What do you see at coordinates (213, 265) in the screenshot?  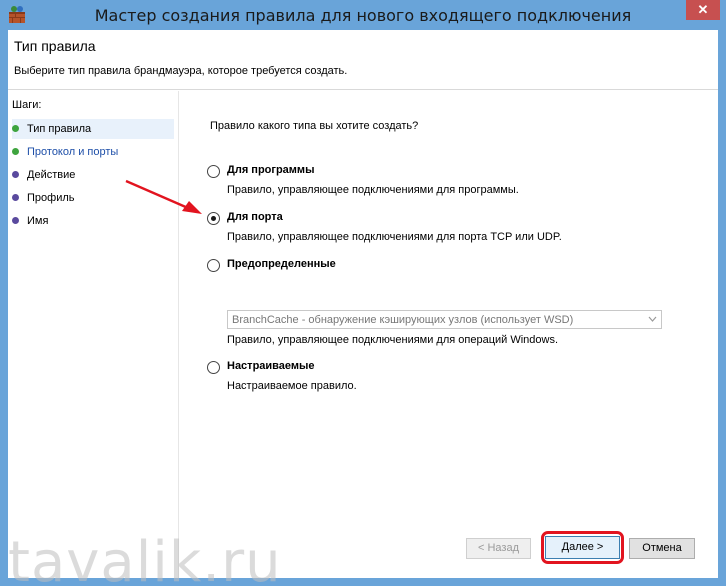 I see `radio-predefined` at bounding box center [213, 265].